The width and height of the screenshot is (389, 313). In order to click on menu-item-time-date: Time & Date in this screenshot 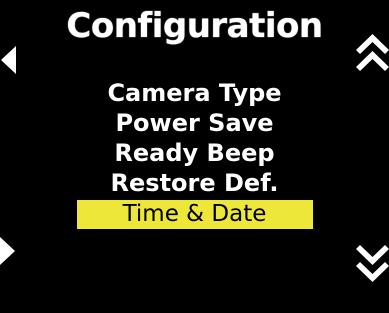, I will do `click(194, 214)`.